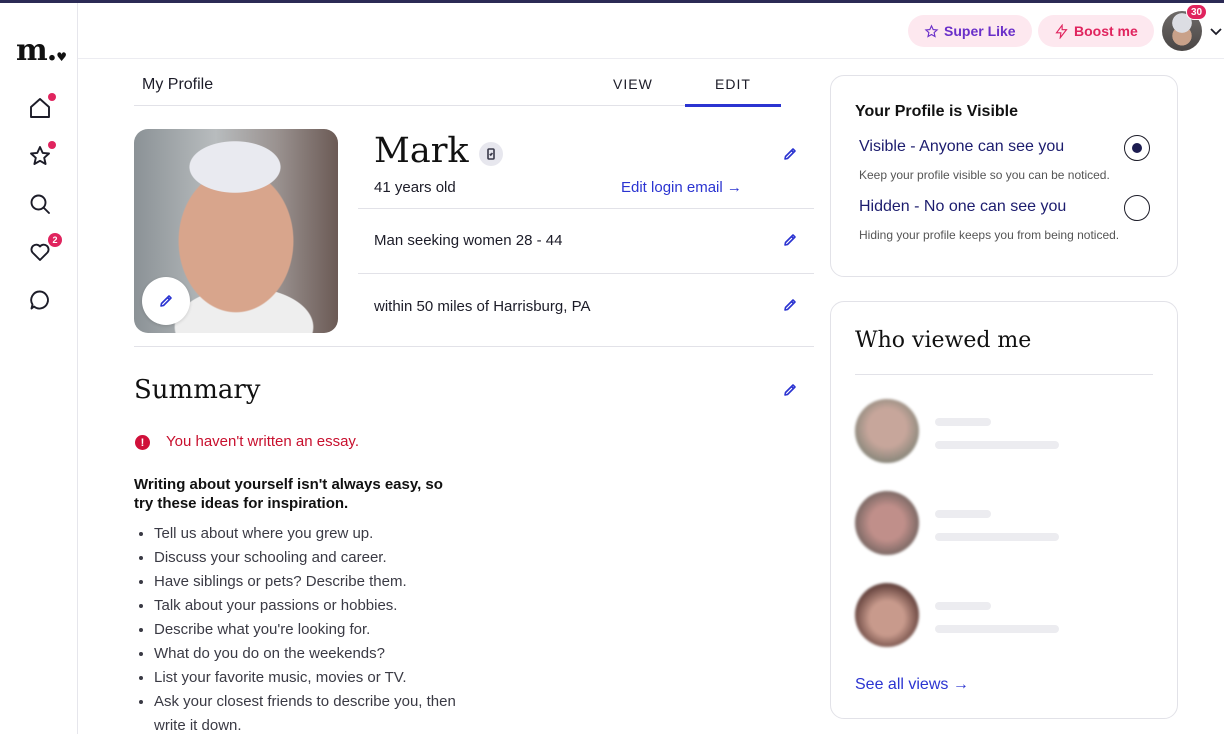 This screenshot has width=1224, height=734. I want to click on super-like-label: Super Like, so click(980, 31).